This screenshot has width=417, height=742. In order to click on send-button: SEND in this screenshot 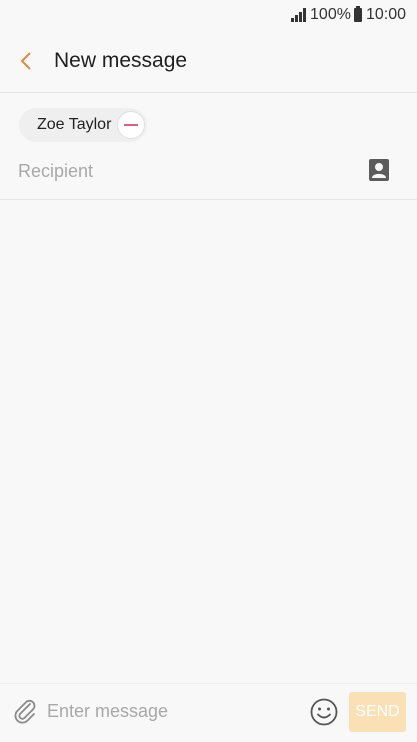, I will do `click(377, 712)`.